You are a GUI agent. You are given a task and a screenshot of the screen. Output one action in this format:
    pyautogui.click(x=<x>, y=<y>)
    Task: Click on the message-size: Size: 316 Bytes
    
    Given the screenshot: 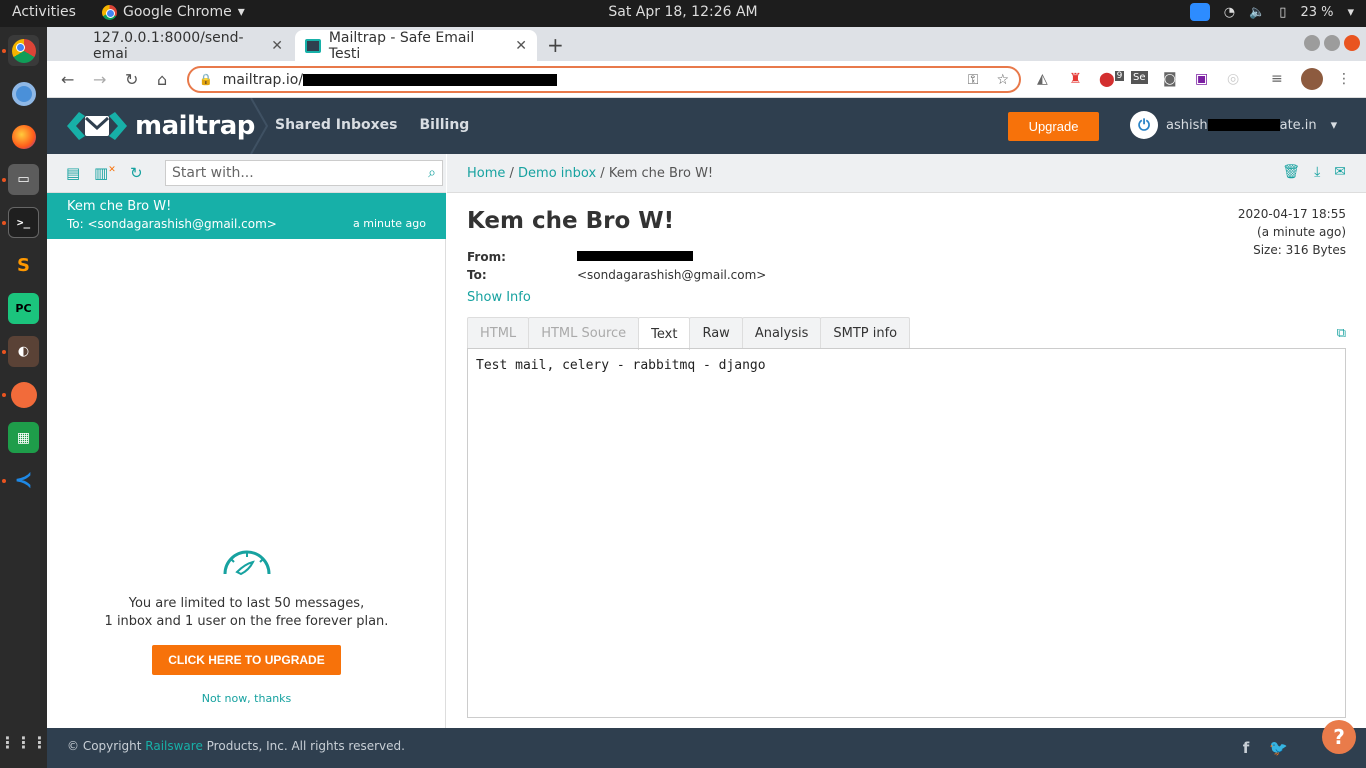 What is the action you would take?
    pyautogui.click(x=1299, y=250)
    